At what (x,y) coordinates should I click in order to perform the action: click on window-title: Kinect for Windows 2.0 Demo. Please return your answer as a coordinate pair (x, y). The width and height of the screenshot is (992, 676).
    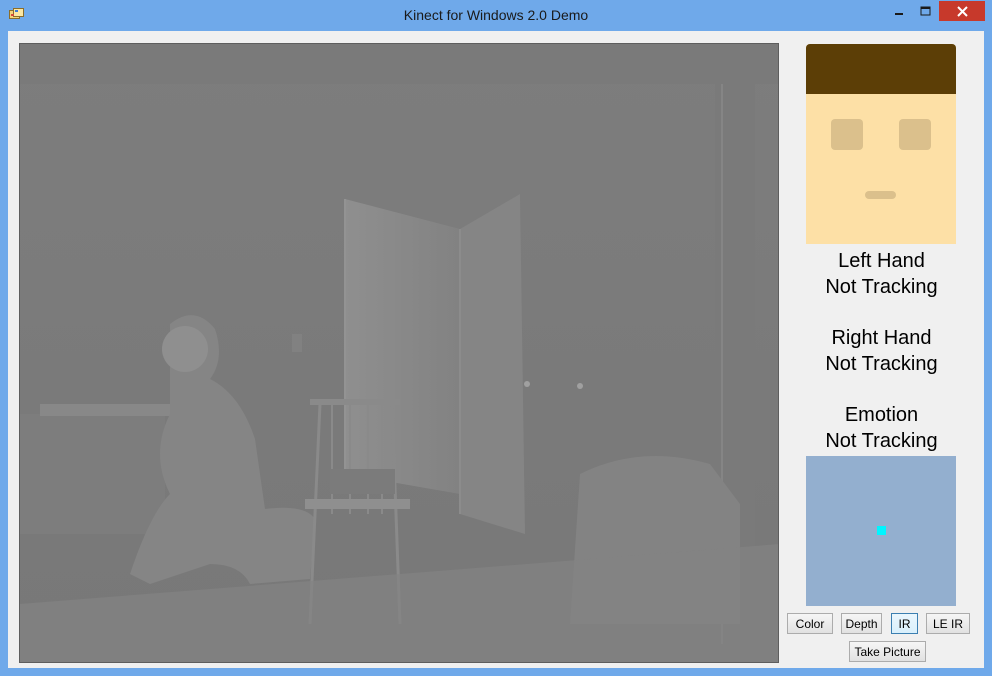
    Looking at the image, I should click on (496, 15).